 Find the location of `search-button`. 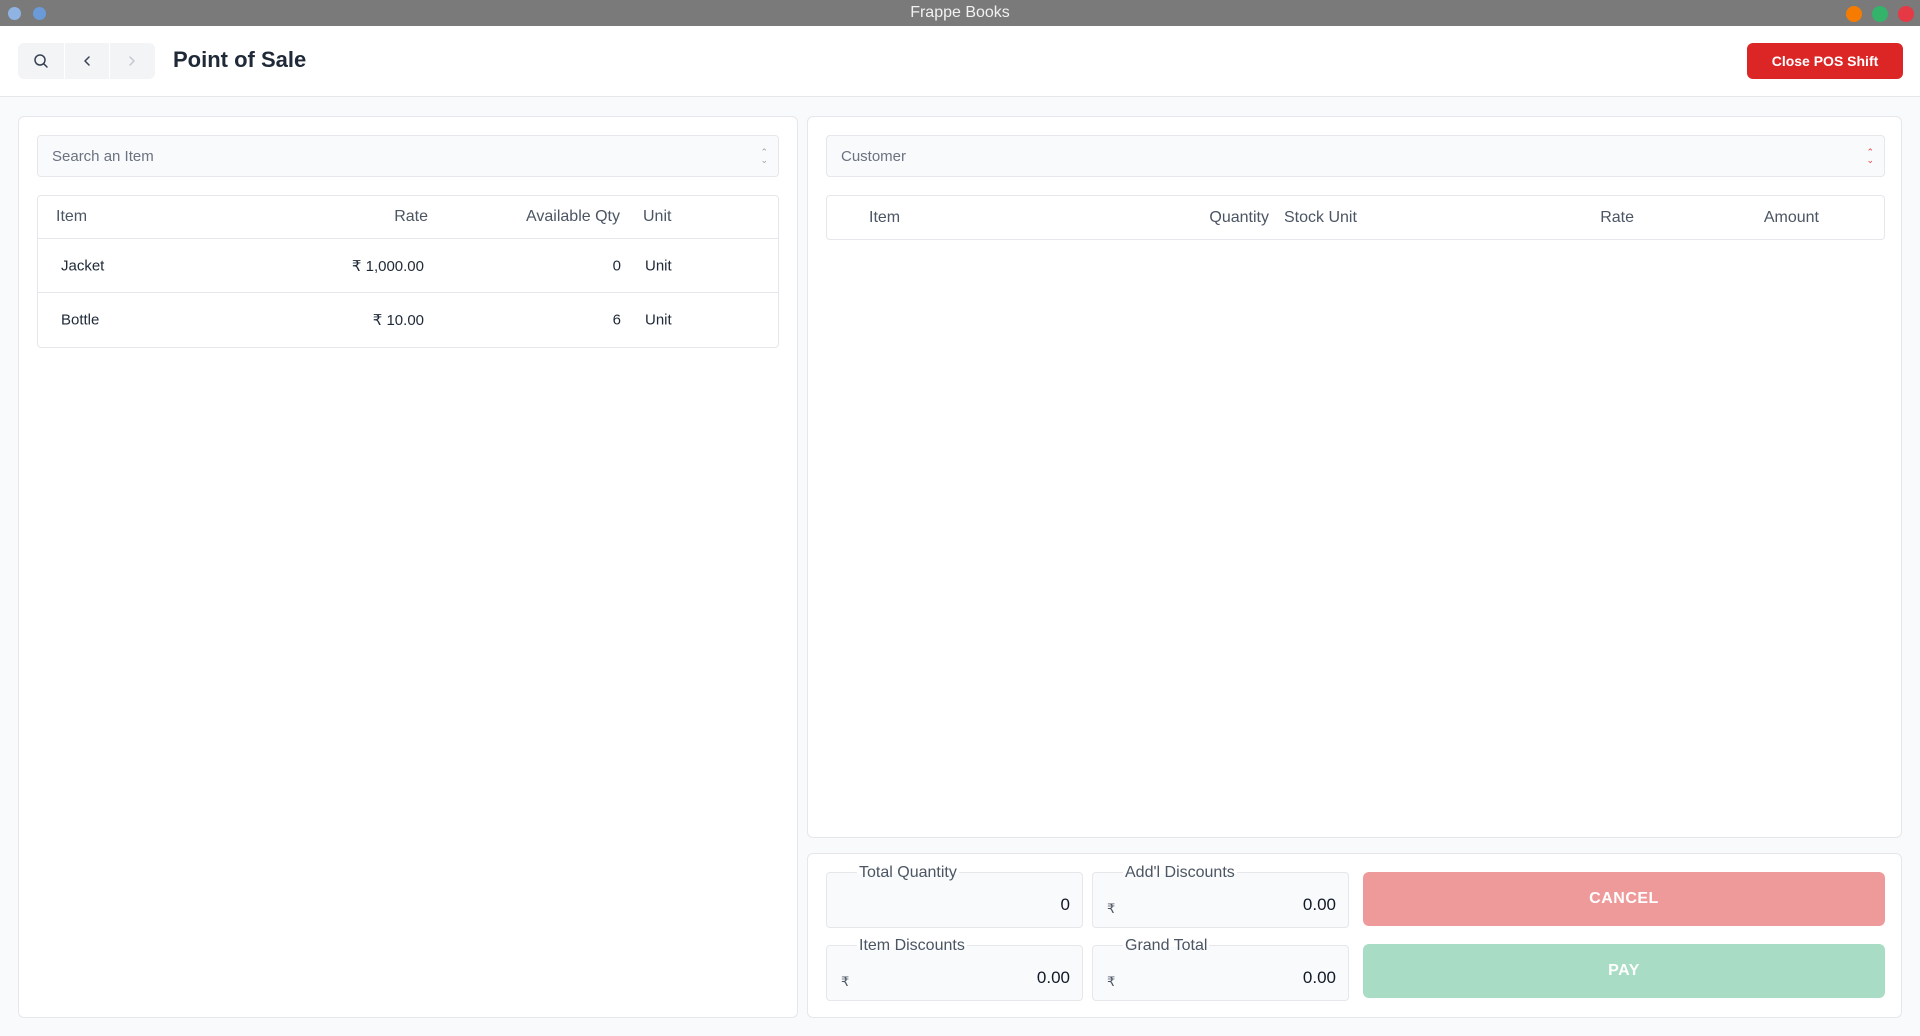

search-button is located at coordinates (41, 61).